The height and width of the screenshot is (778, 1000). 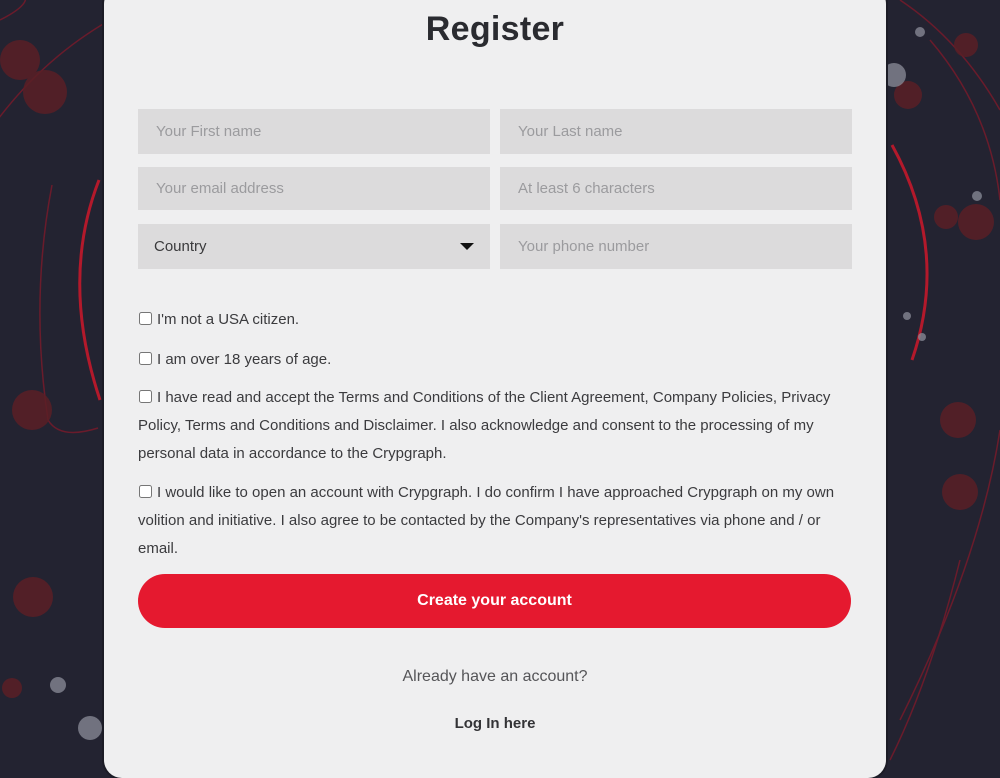 I want to click on checkbox-not-usa-citizen: I'm not a USA citizen., so click(x=494, y=320).